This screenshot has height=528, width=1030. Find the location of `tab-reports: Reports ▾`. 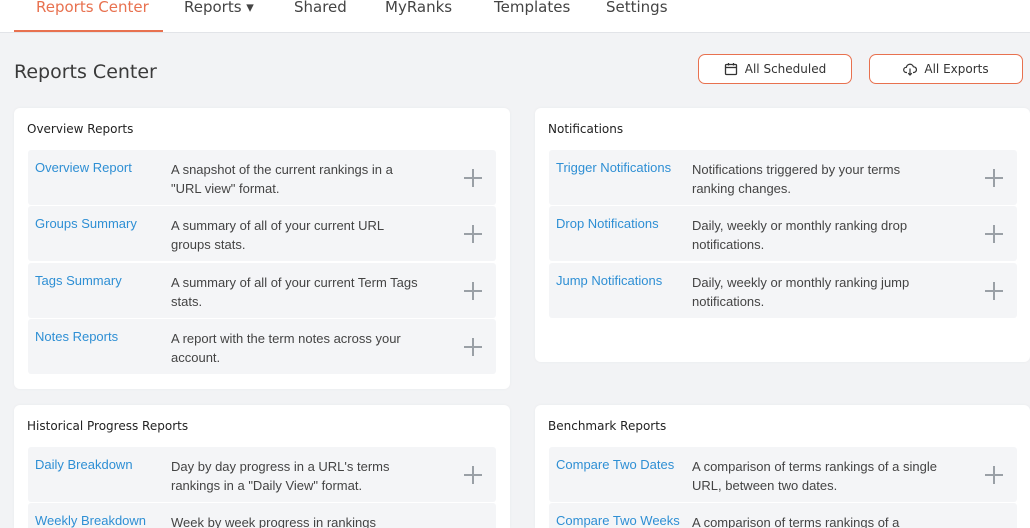

tab-reports: Reports ▾ is located at coordinates (219, 10).